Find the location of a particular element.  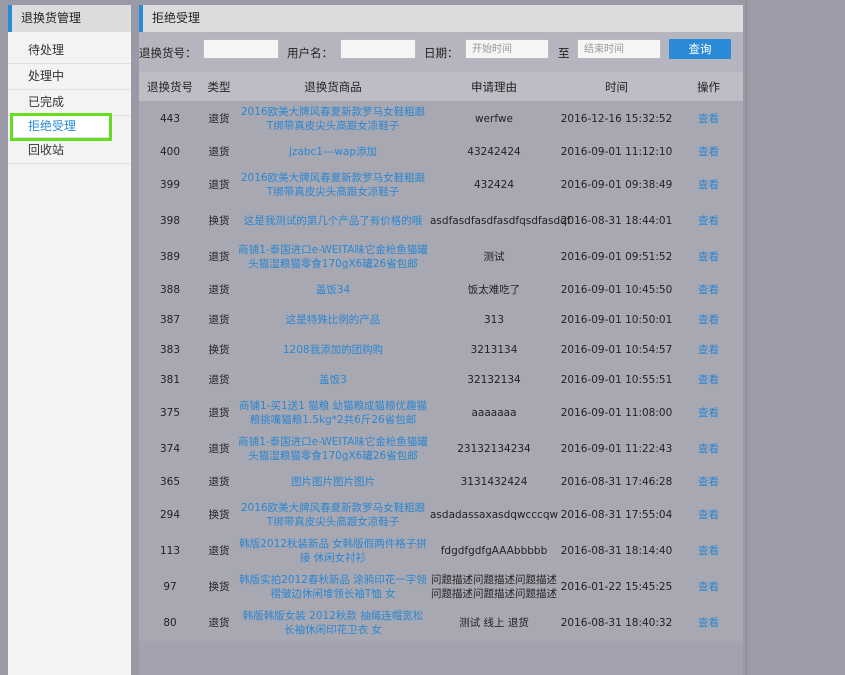

to-label: 至 is located at coordinates (564, 53).